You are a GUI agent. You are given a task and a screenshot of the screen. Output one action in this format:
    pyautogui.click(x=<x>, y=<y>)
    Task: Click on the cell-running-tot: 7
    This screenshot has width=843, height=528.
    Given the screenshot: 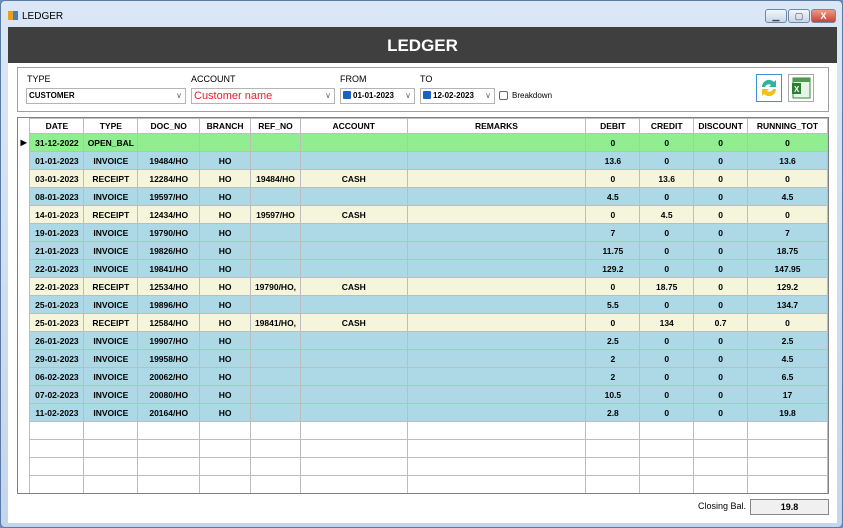 What is the action you would take?
    pyautogui.click(x=787, y=232)
    